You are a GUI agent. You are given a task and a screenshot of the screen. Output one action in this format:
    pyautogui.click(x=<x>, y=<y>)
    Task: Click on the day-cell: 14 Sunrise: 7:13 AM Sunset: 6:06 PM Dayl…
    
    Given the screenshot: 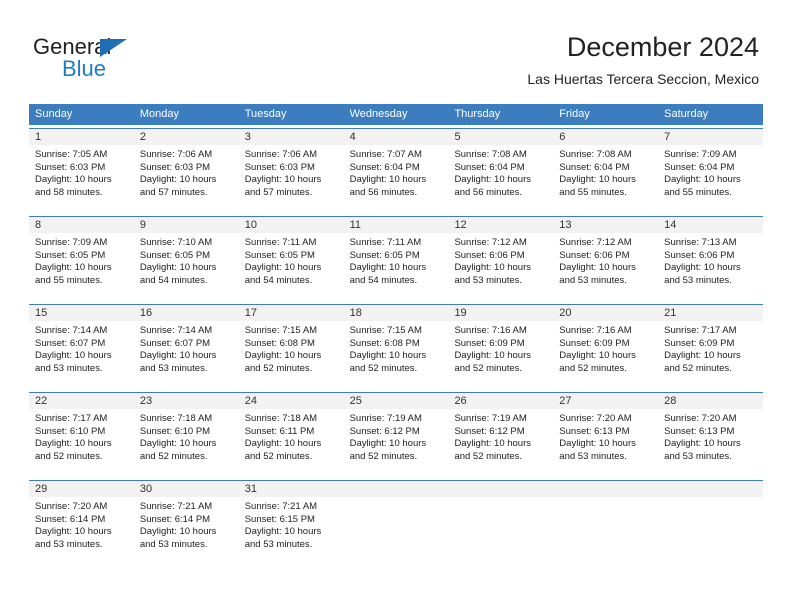 What is the action you would take?
    pyautogui.click(x=711, y=259)
    